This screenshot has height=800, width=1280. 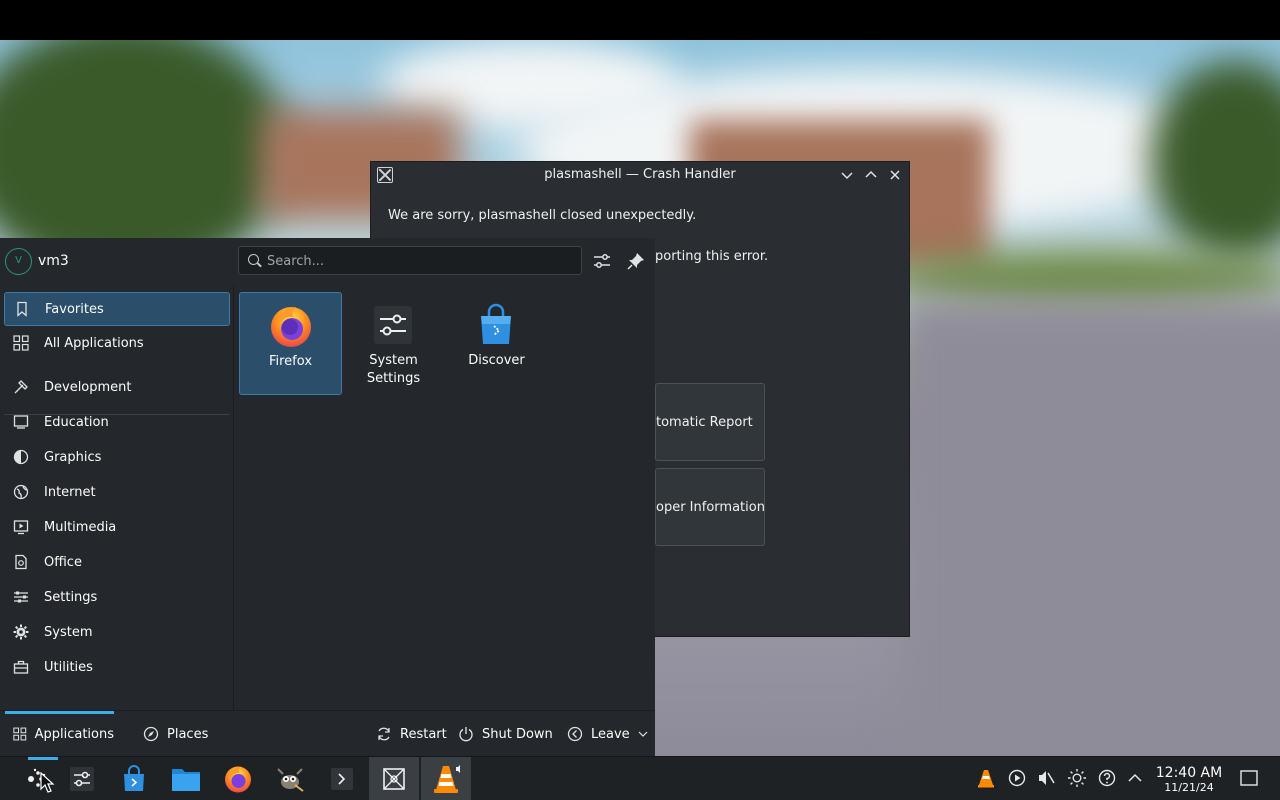 I want to click on leave-icon, so click(x=575, y=734).